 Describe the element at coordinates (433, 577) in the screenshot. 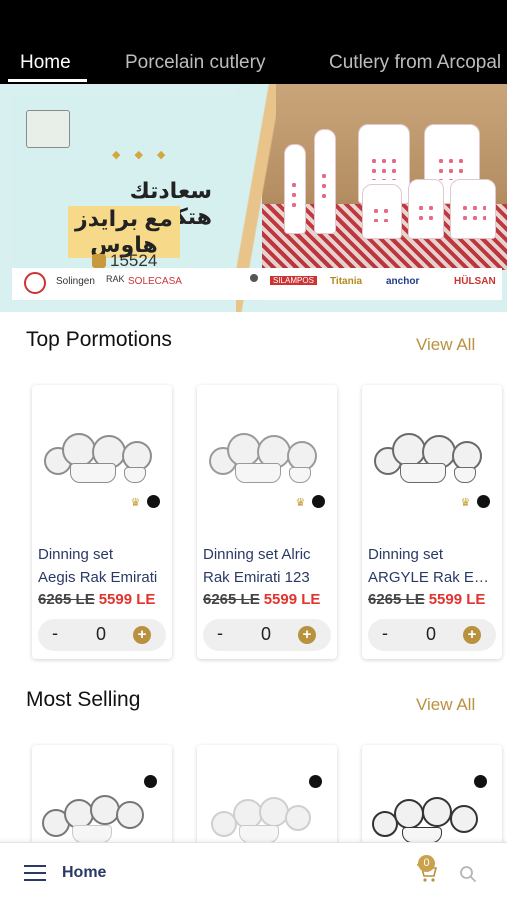

I see `product-name-line2: ARGYLE Rak Emirati` at that location.